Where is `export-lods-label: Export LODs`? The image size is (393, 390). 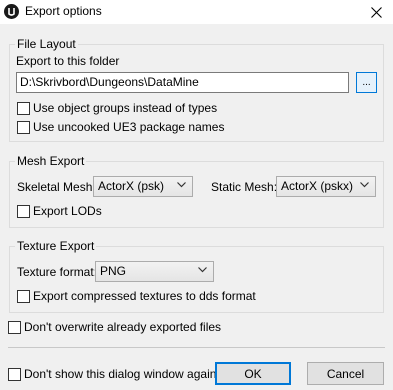 export-lods-label: Export LODs is located at coordinates (67, 211).